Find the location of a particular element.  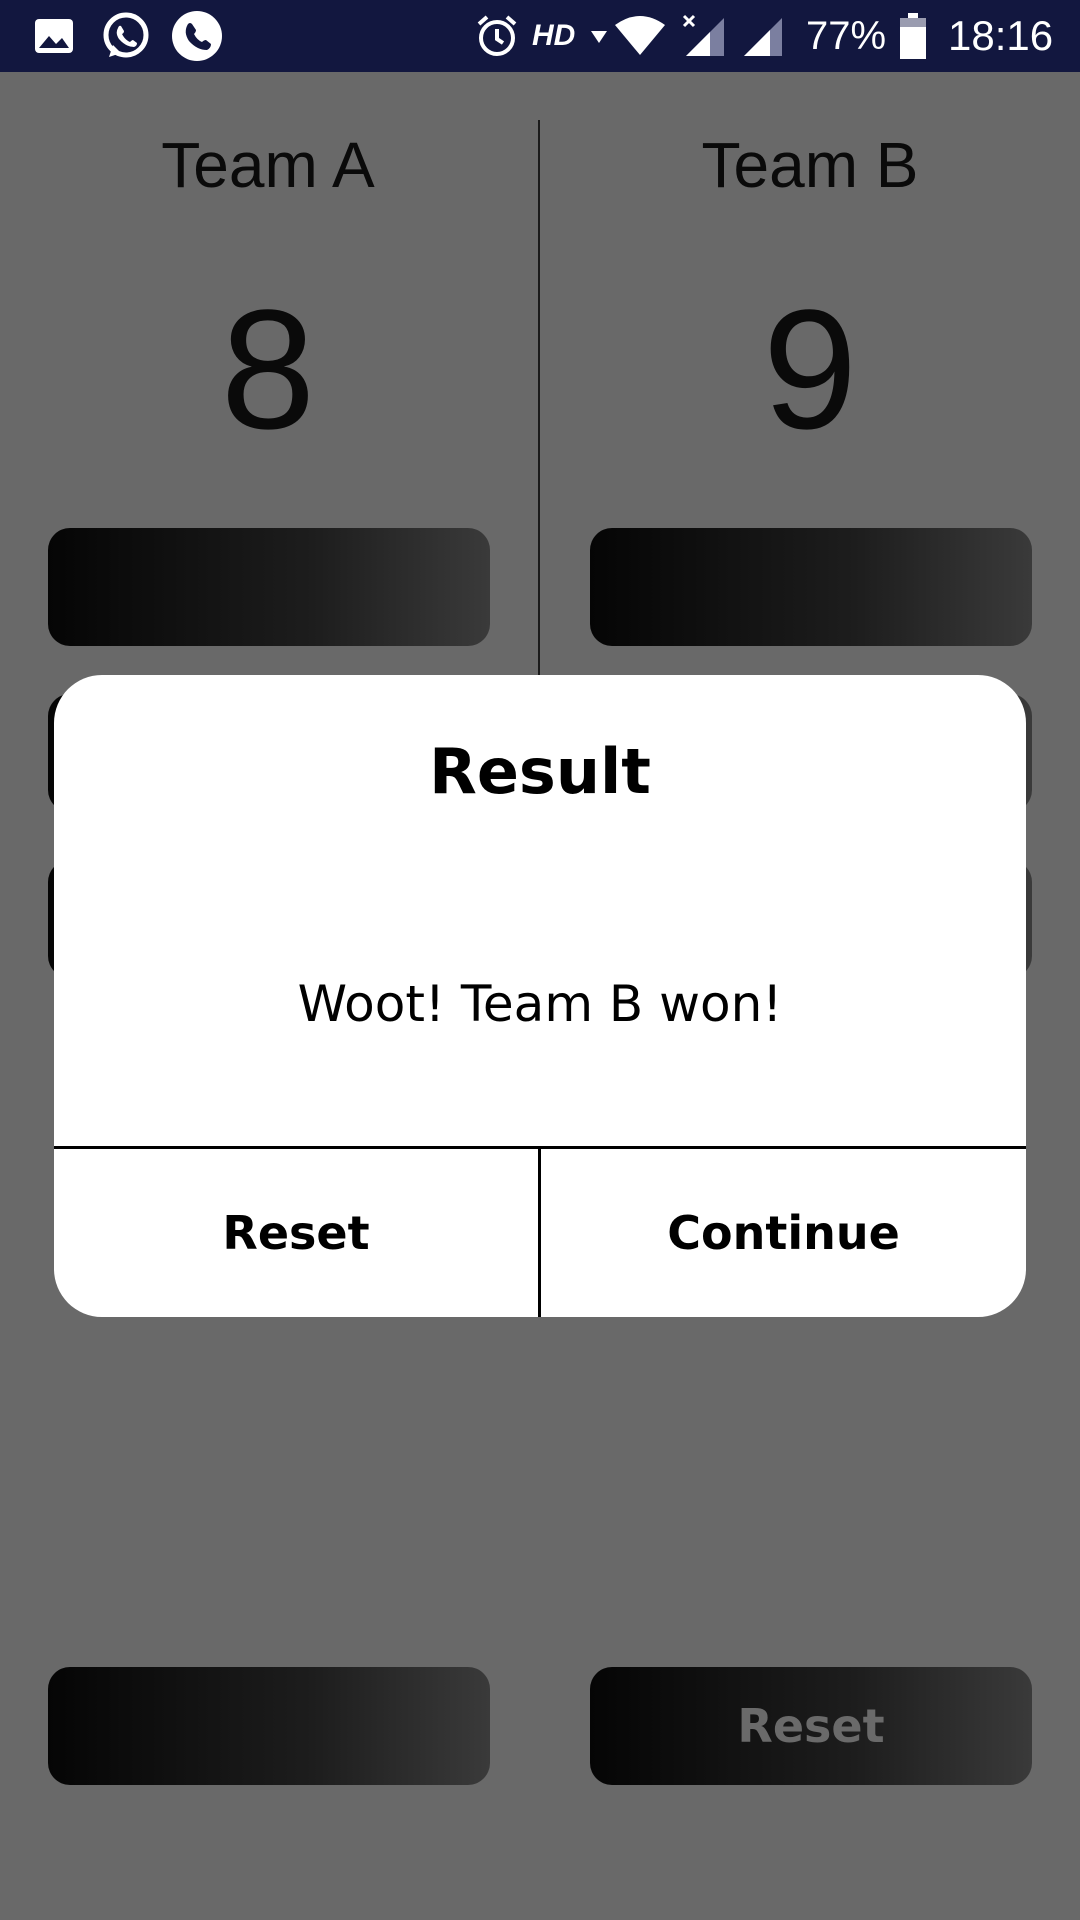

dialog-continue-button: Continue is located at coordinates (783, 1233).